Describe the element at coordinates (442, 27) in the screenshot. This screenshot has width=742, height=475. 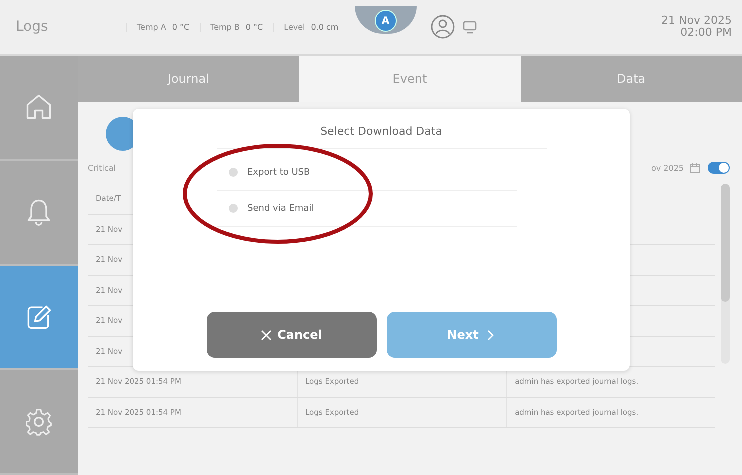
I see `user-icon` at that location.